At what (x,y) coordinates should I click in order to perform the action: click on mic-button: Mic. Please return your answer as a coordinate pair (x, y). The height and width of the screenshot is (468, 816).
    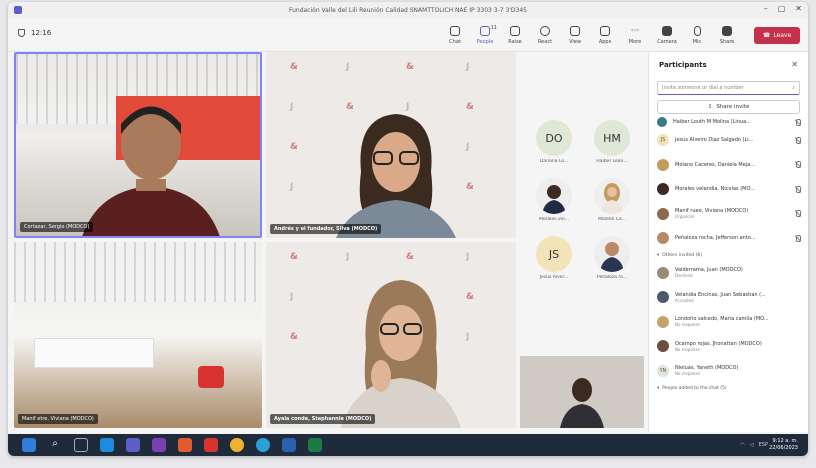
    Looking at the image, I should click on (697, 35).